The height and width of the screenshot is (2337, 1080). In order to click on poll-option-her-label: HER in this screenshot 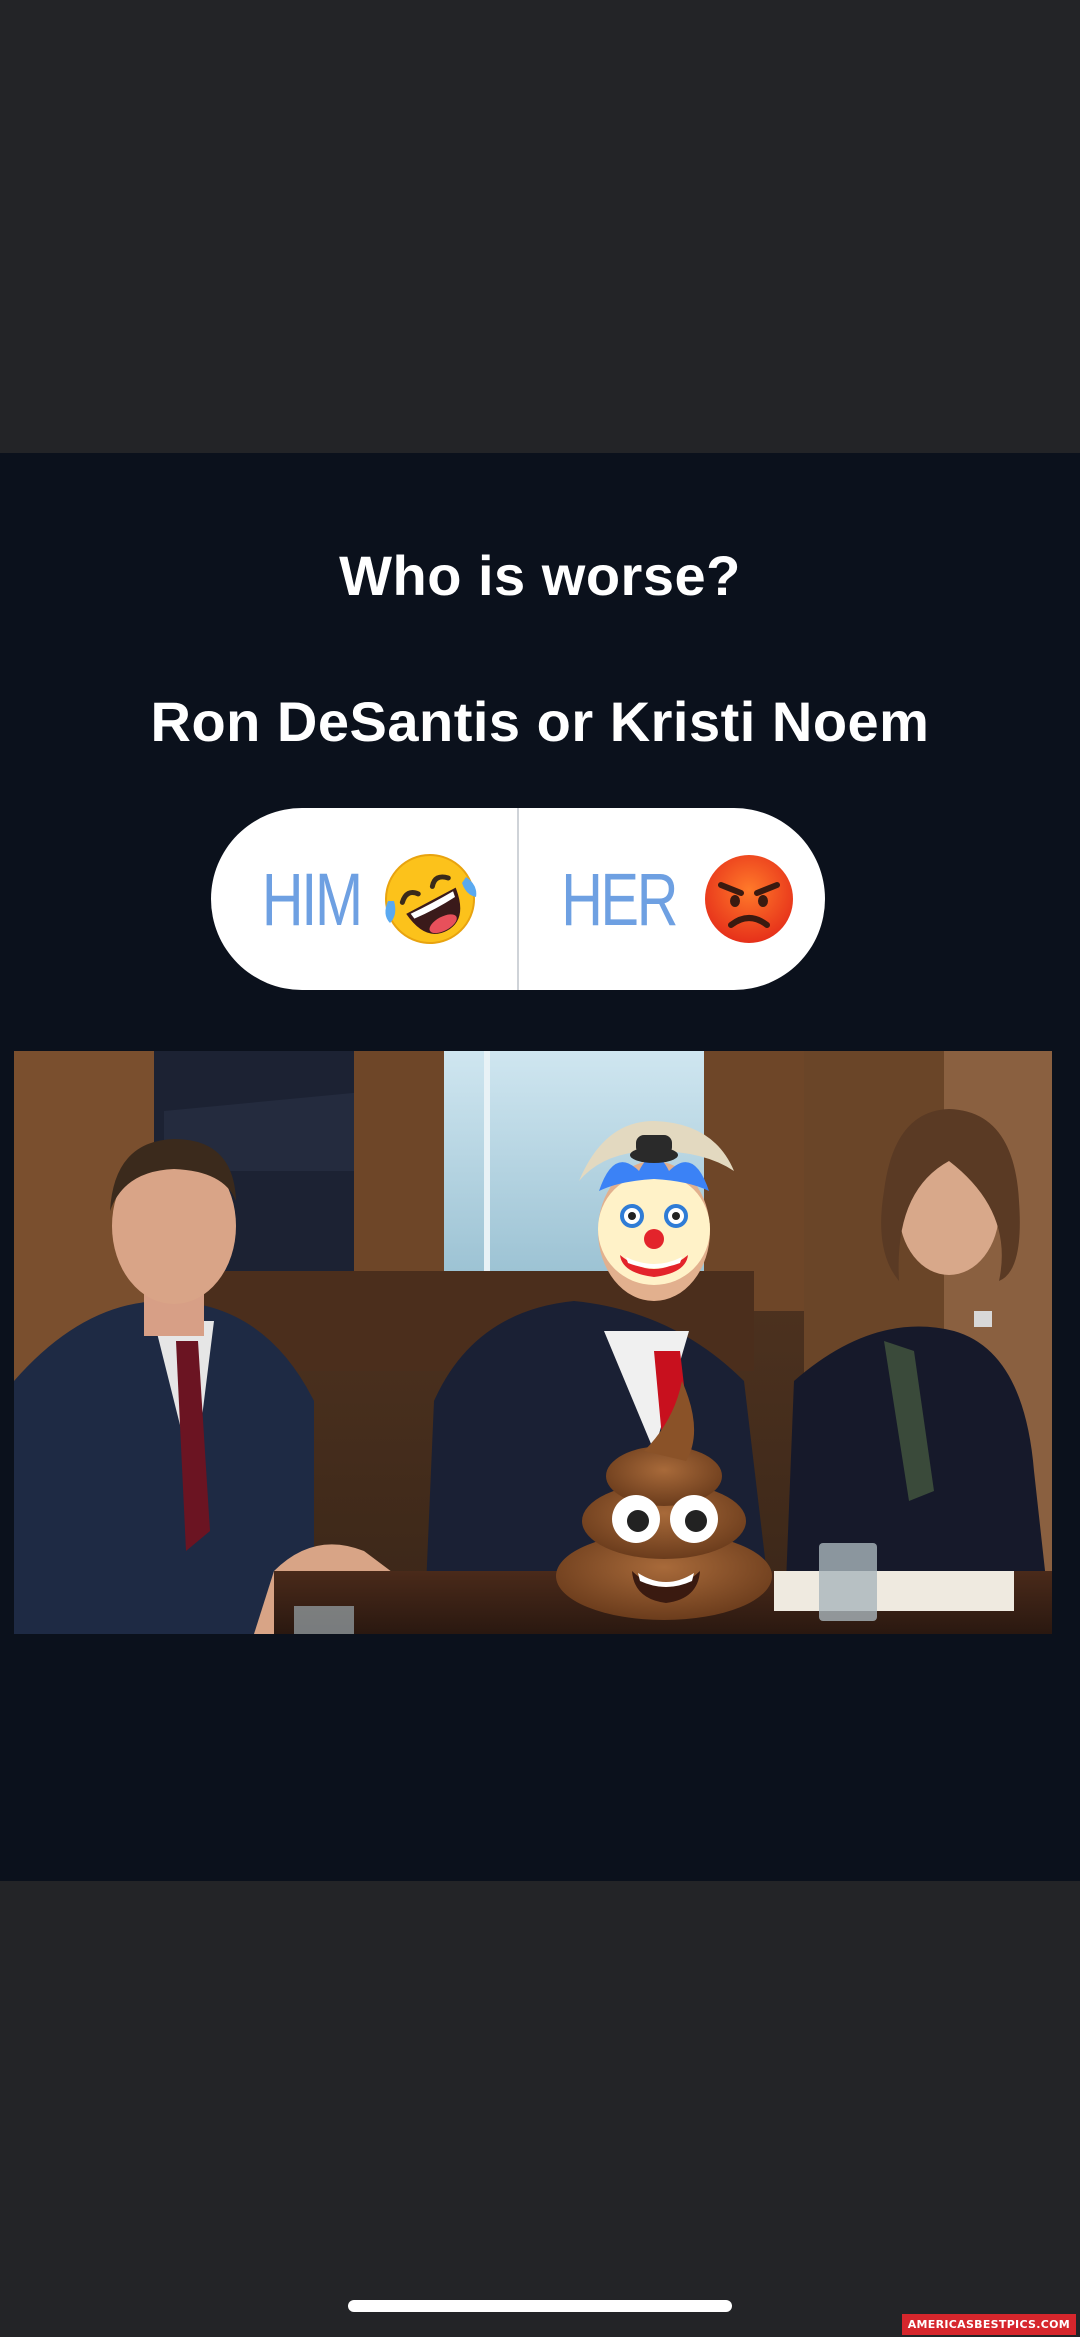, I will do `click(620, 899)`.